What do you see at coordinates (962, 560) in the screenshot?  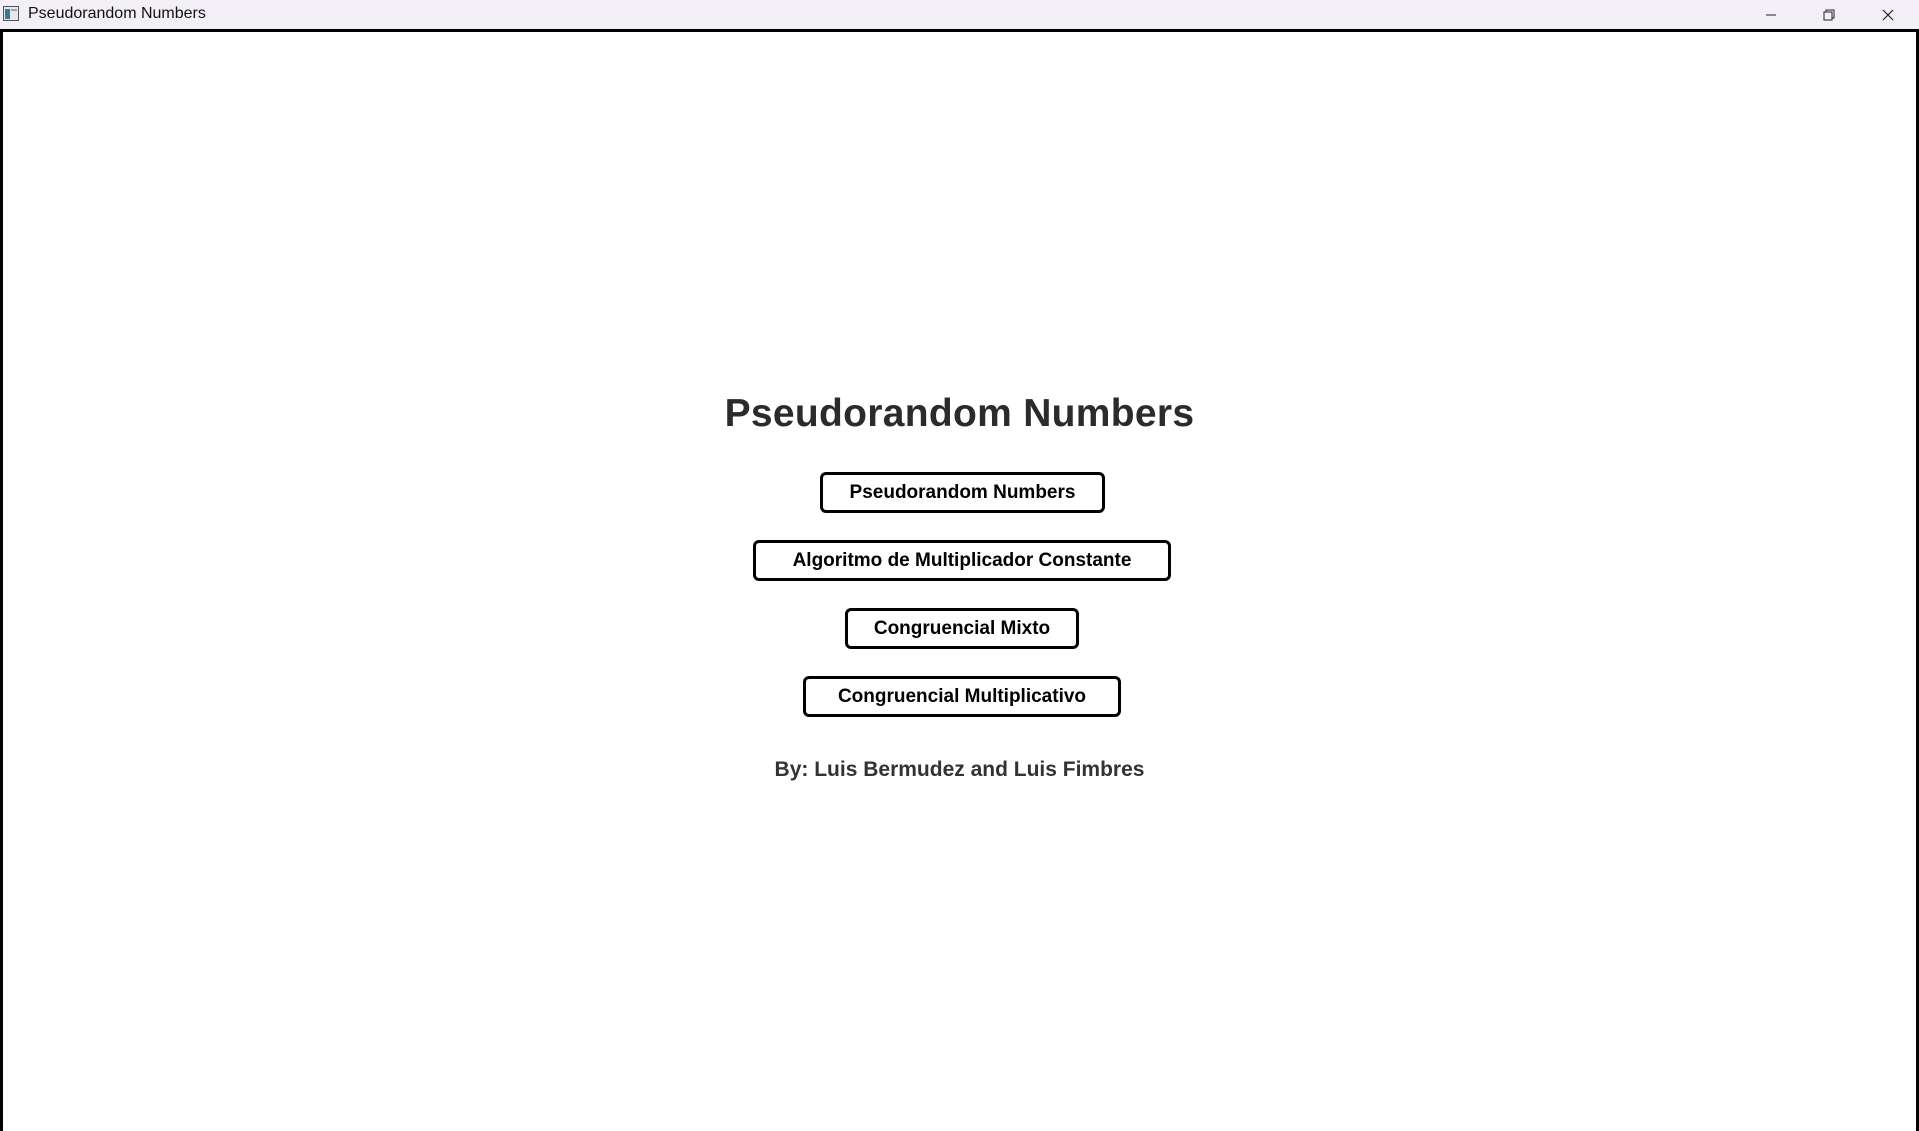 I see `multiplicador-constante-button: Algoritmo de Multiplicador Constante` at bounding box center [962, 560].